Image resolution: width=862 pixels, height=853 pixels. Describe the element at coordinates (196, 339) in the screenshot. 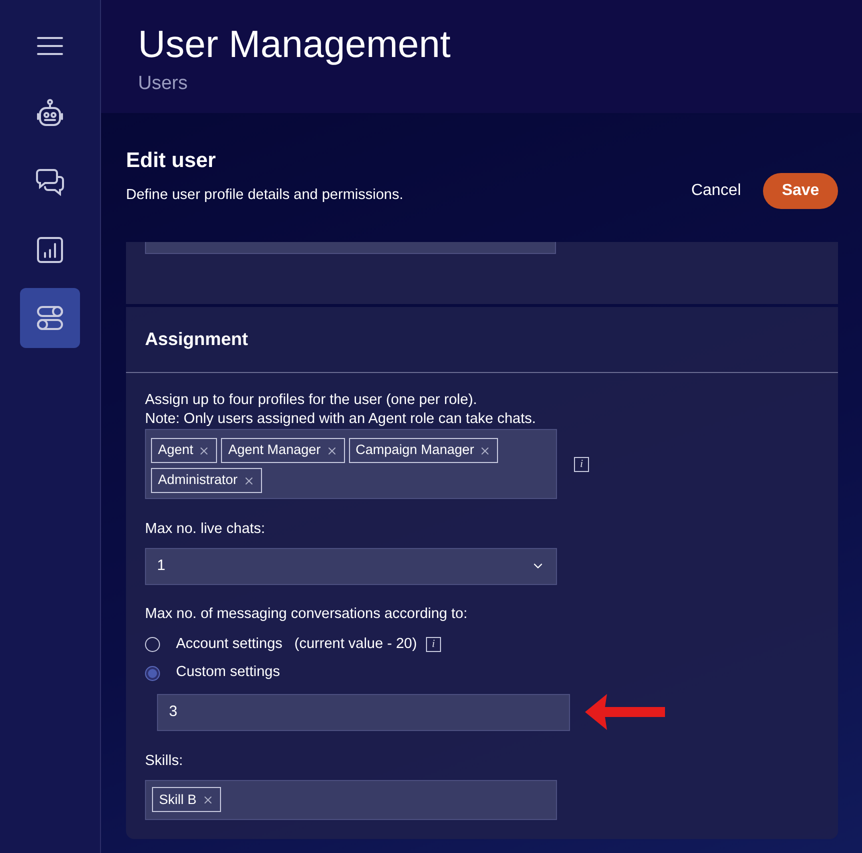

I see `card-title: Assignment` at that location.